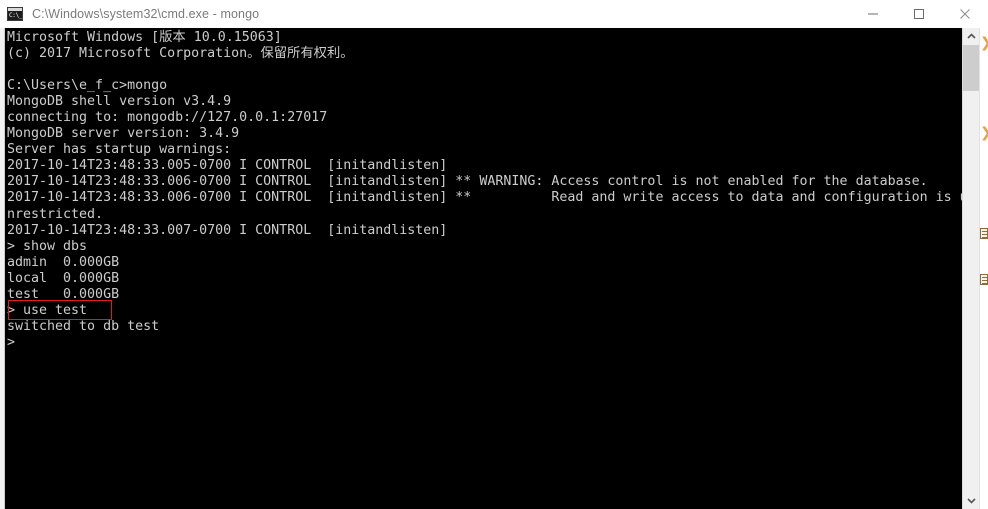 The width and height of the screenshot is (988, 509). I want to click on console-line: Microsoft Windows [版本 10.0.15063], so click(144, 37).